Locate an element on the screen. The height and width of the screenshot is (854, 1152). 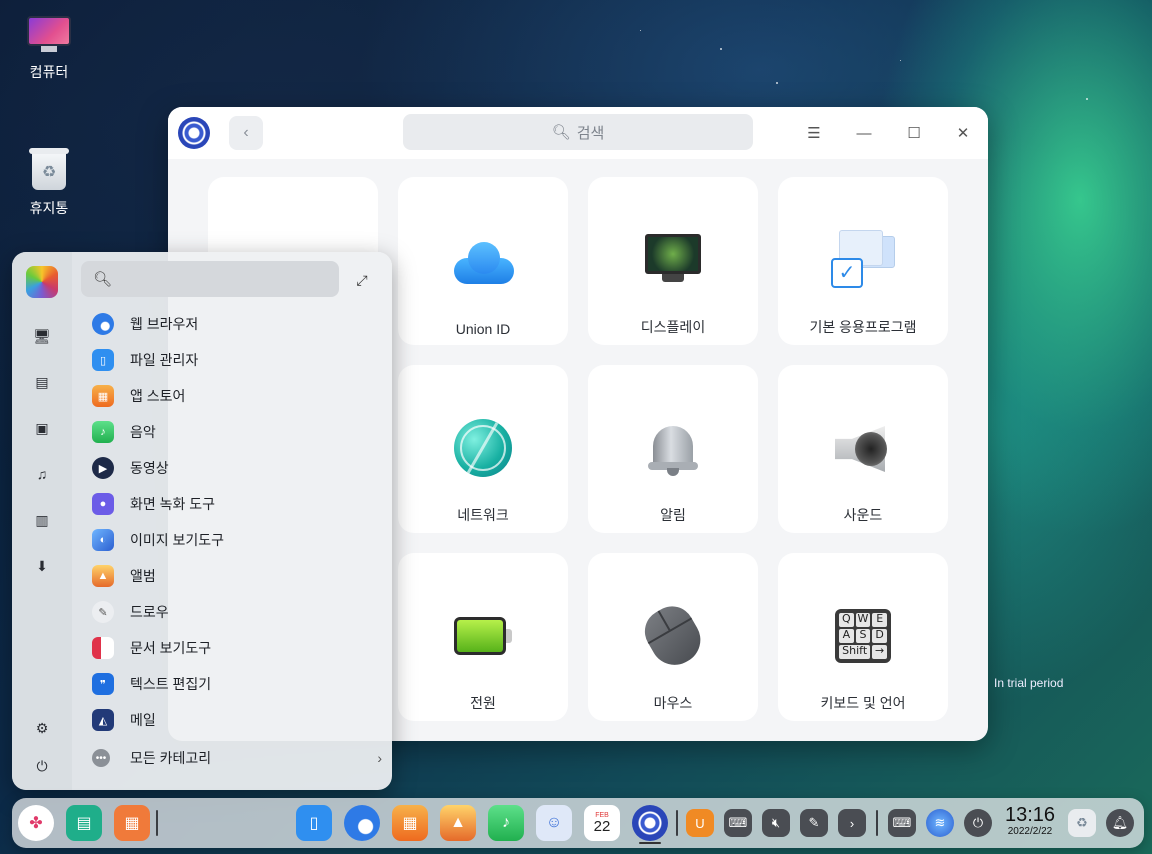
dock-music: ♪ is located at coordinates (506, 823).